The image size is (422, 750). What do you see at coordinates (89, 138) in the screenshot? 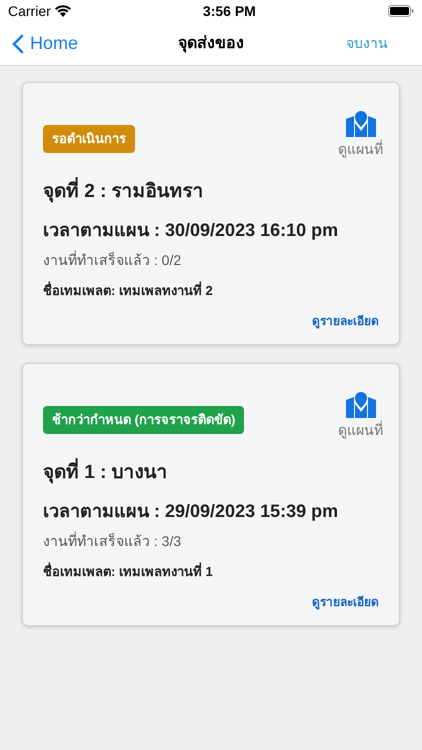
I see `status-badge: รอดำเนินการ` at bounding box center [89, 138].